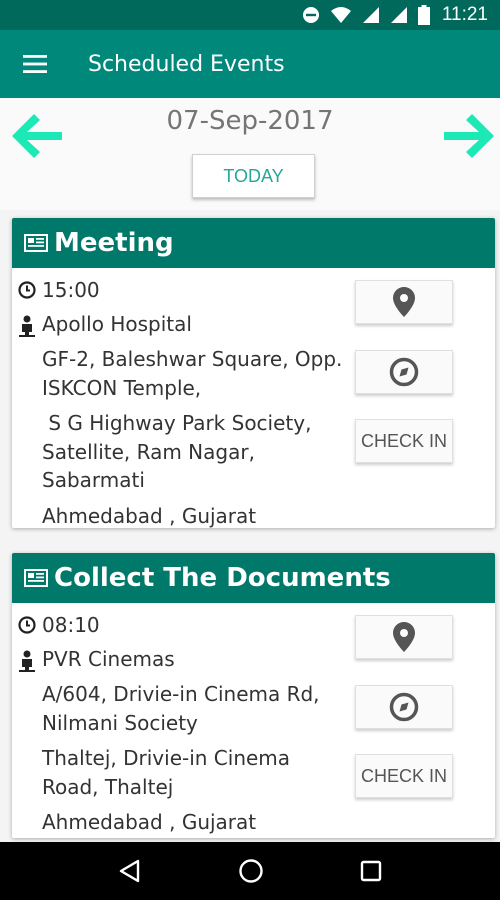 The width and height of the screenshot is (500, 900). What do you see at coordinates (117, 324) in the screenshot?
I see `event-place: Apollo Hospital` at bounding box center [117, 324].